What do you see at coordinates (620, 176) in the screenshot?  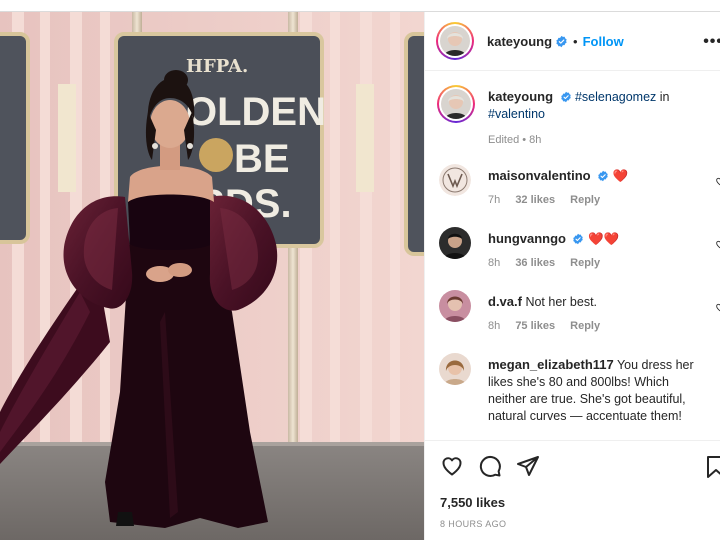 I see `comment-text: ❤️` at bounding box center [620, 176].